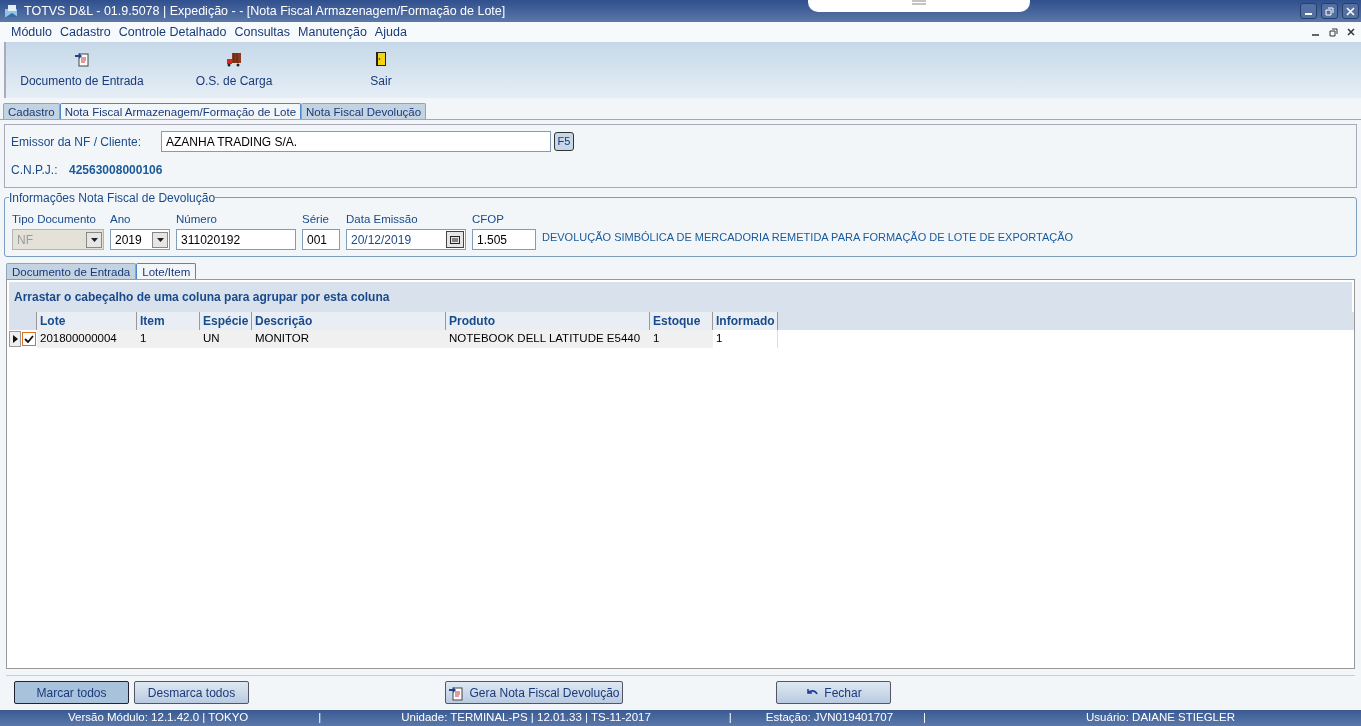 The width and height of the screenshot is (1361, 726). Describe the element at coordinates (226, 321) in the screenshot. I see `column-header: Espécie` at that location.